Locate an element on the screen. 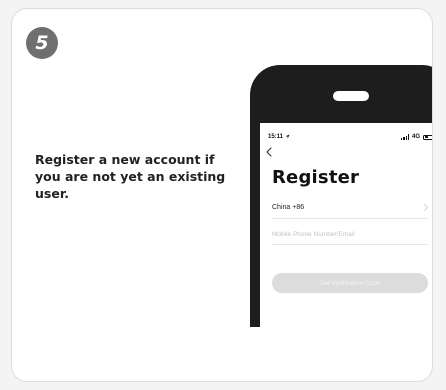  chevron-right-icon is located at coordinates (426, 207).